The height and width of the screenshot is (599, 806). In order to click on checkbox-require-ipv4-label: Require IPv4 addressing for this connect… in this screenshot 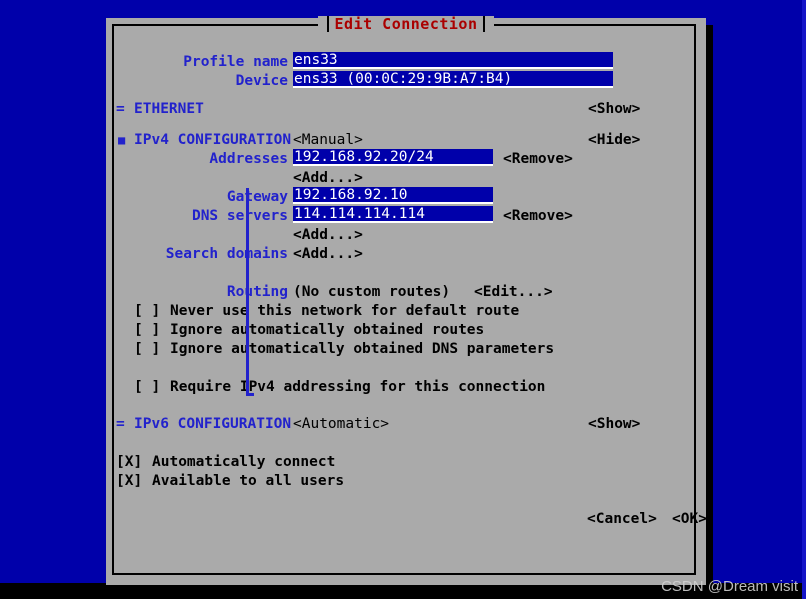, I will do `click(357, 387)`.